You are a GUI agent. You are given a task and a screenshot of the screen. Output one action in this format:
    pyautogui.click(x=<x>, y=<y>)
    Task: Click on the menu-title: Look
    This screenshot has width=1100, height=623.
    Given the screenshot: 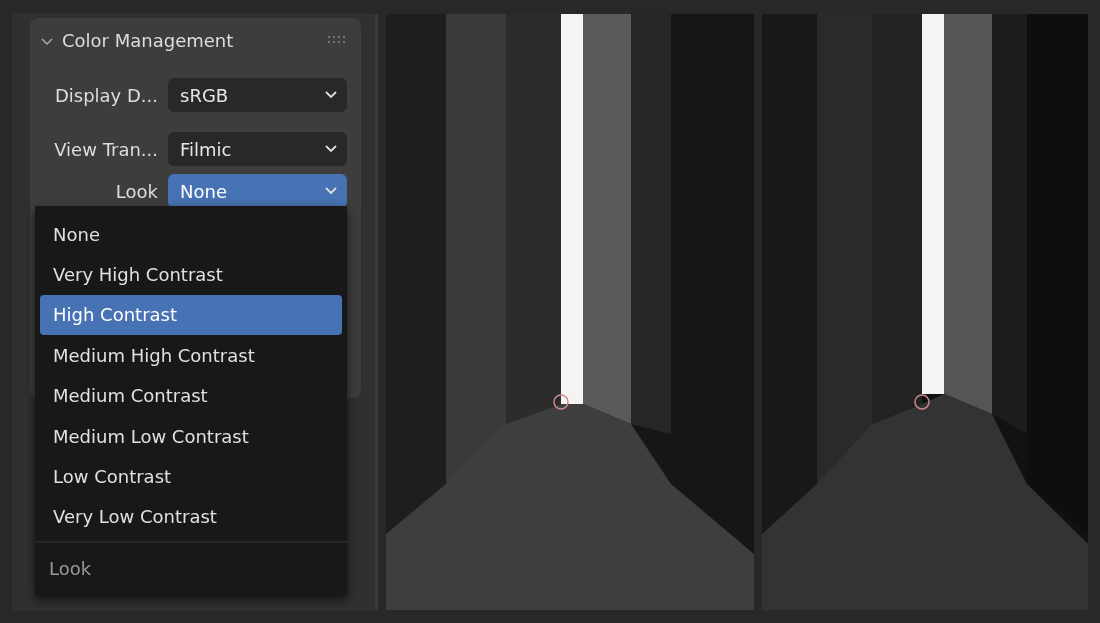 What is the action you would take?
    pyautogui.click(x=70, y=569)
    